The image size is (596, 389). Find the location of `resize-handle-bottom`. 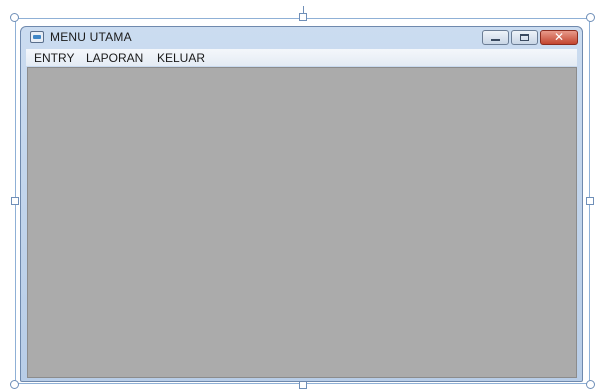

resize-handle-bottom is located at coordinates (303, 385).